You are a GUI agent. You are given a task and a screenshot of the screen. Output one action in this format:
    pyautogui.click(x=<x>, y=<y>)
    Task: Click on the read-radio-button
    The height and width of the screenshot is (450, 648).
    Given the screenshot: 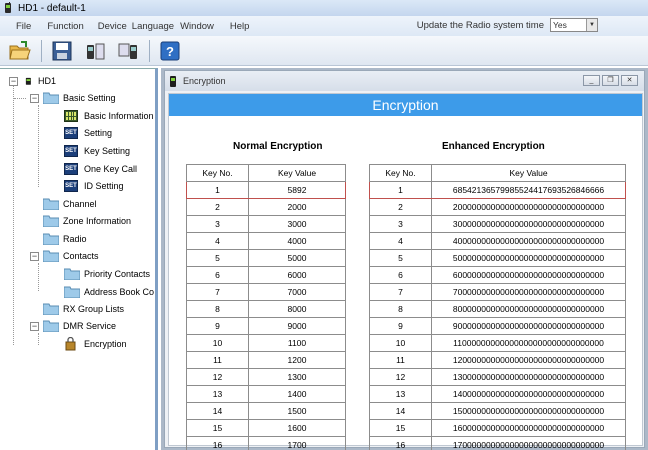 What is the action you would take?
    pyautogui.click(x=95, y=51)
    